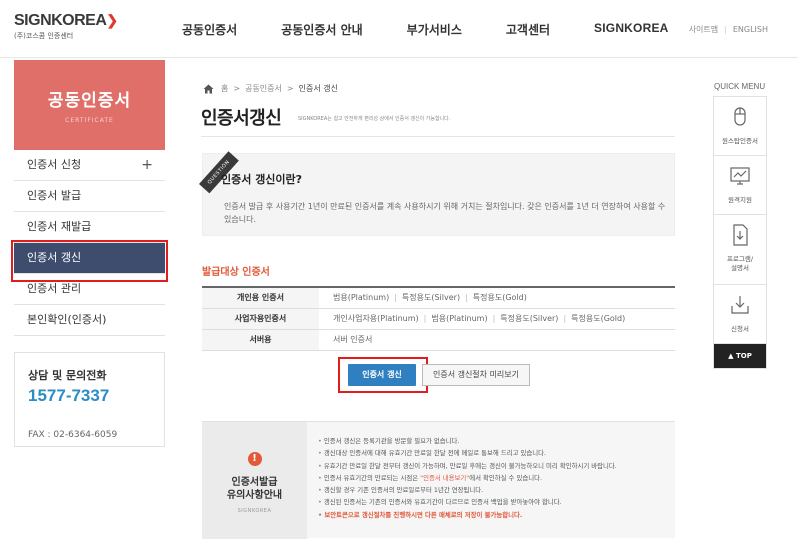 The height and width of the screenshot is (540, 798). I want to click on page-title: 인증서갱신, so click(241, 118).